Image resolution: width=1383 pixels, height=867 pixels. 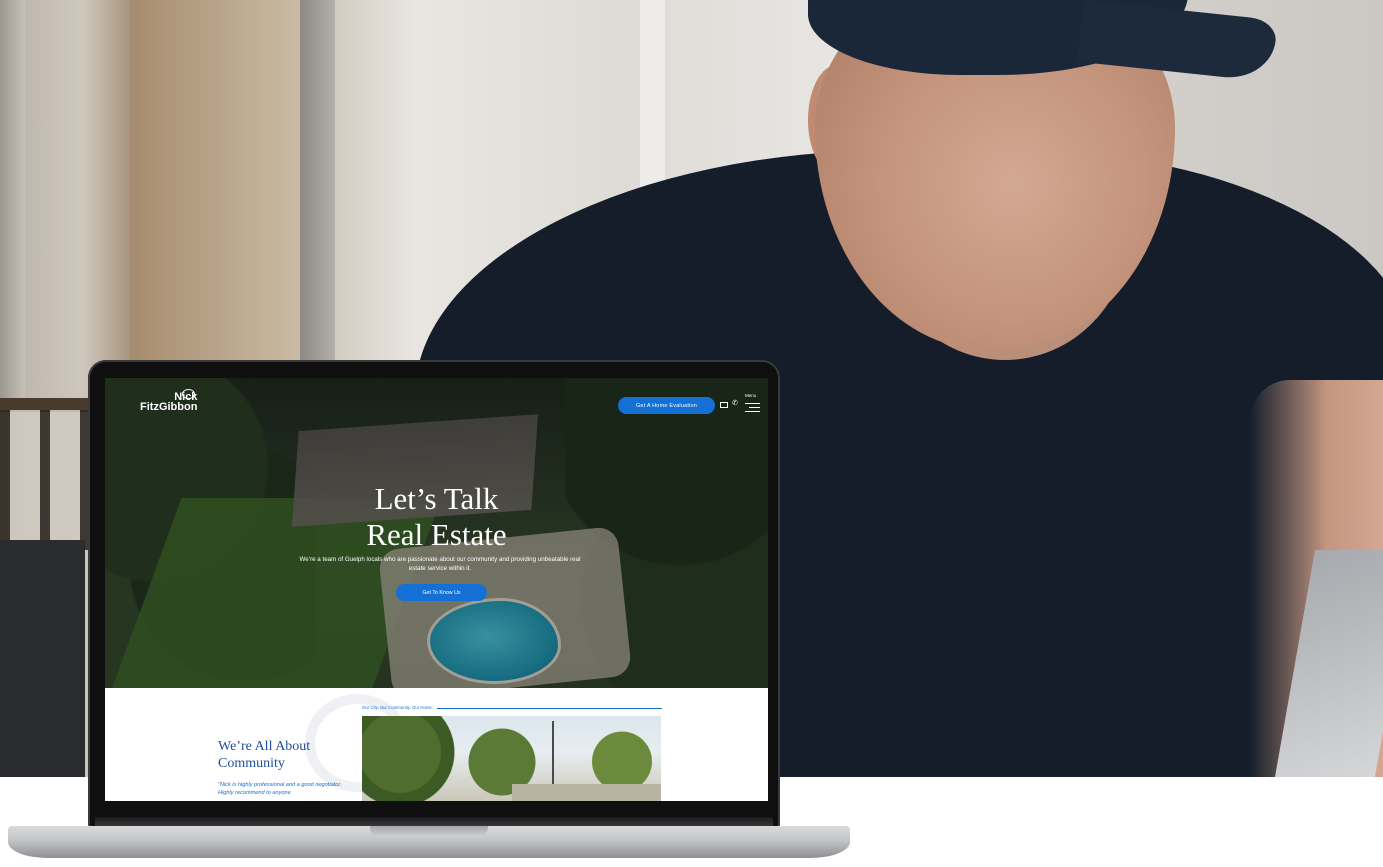 What do you see at coordinates (251, 763) in the screenshot?
I see `community-title-line2: Community` at bounding box center [251, 763].